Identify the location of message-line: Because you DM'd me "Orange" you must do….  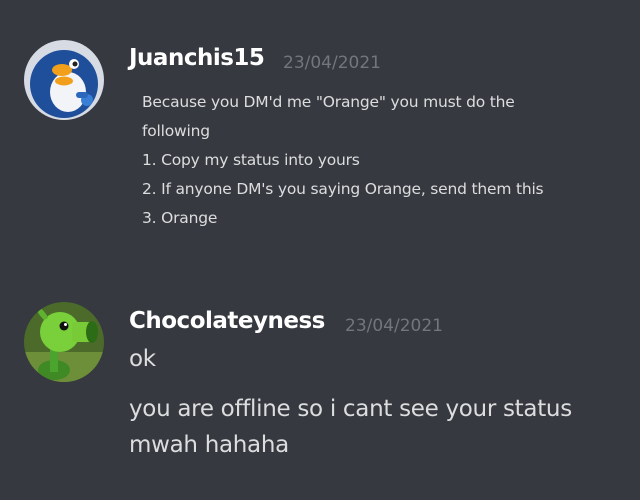
(328, 102).